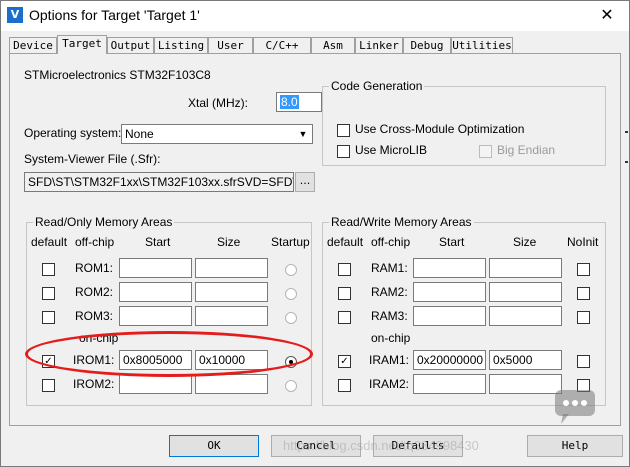 The image size is (630, 467). Describe the element at coordinates (485, 151) in the screenshot. I see `big-endian-checkbox` at that location.